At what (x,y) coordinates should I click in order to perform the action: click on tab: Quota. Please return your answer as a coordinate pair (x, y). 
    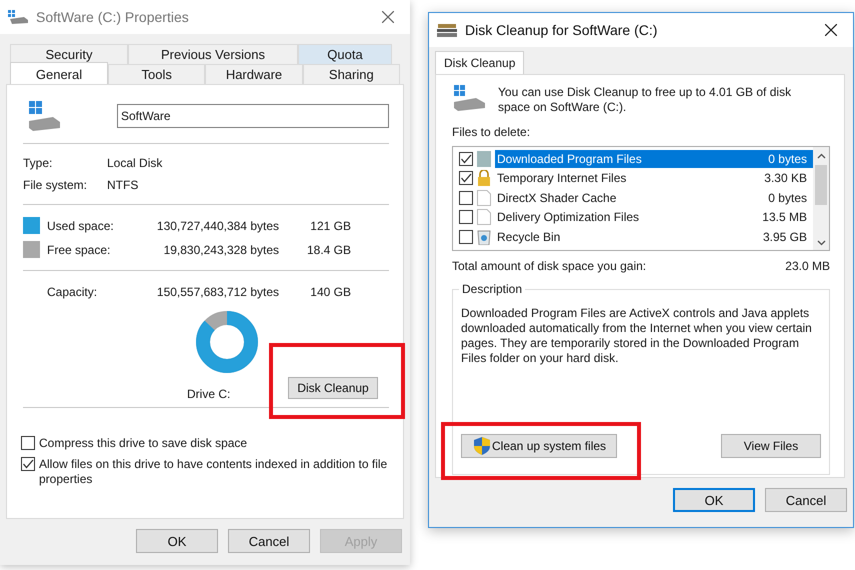
    Looking at the image, I should click on (345, 54).